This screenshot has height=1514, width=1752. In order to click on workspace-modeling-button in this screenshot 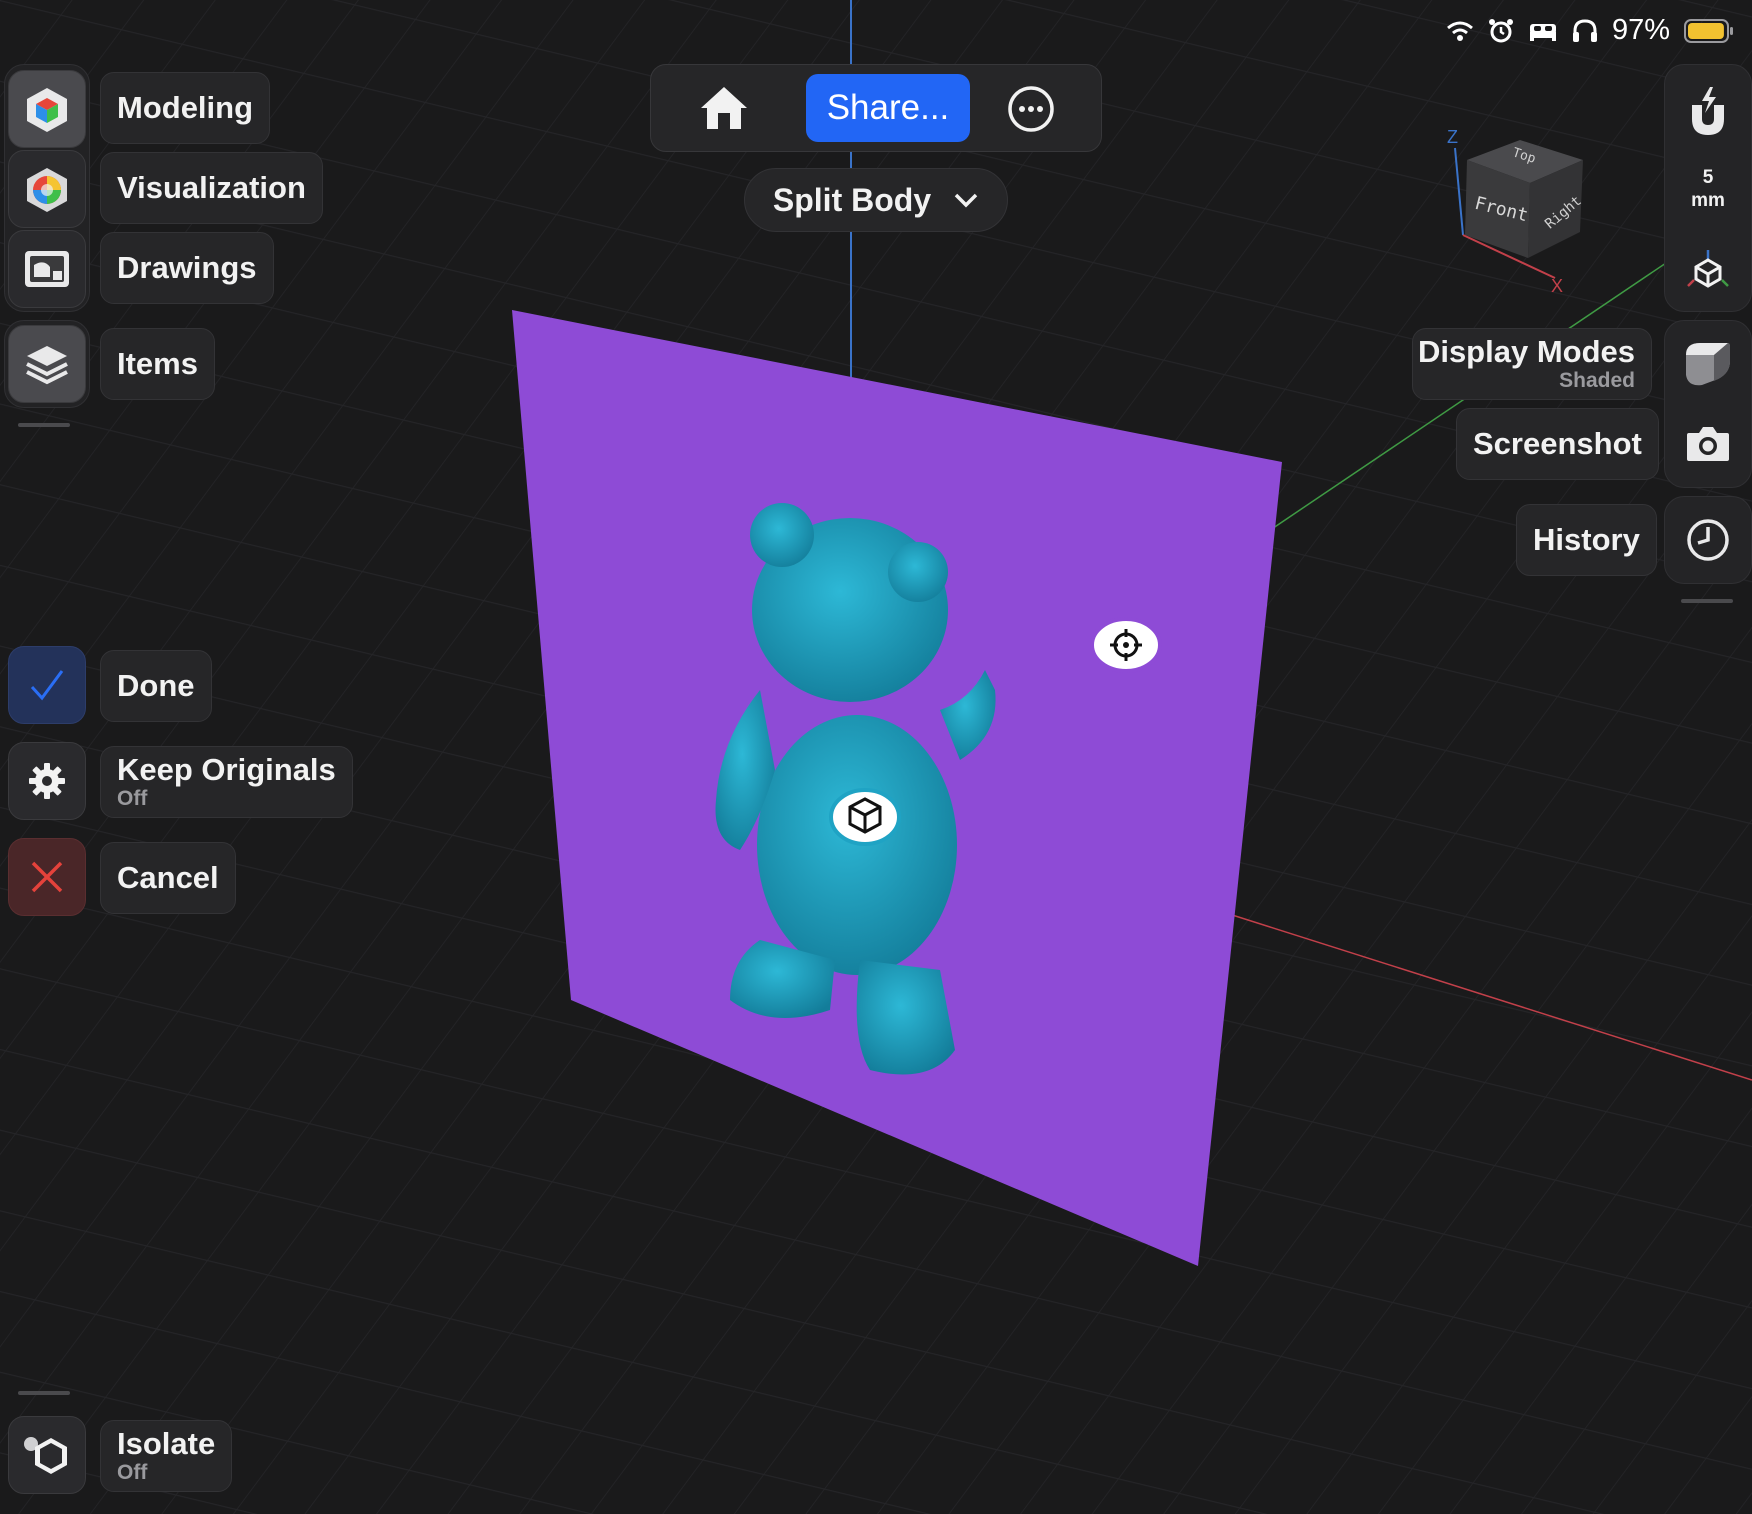, I will do `click(47, 109)`.